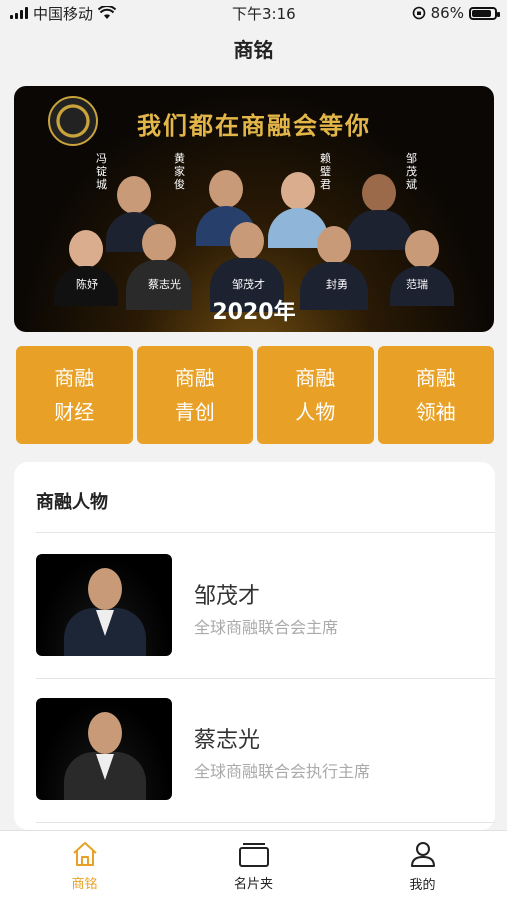  I want to click on banner-name: 赖璧君, so click(325, 171).